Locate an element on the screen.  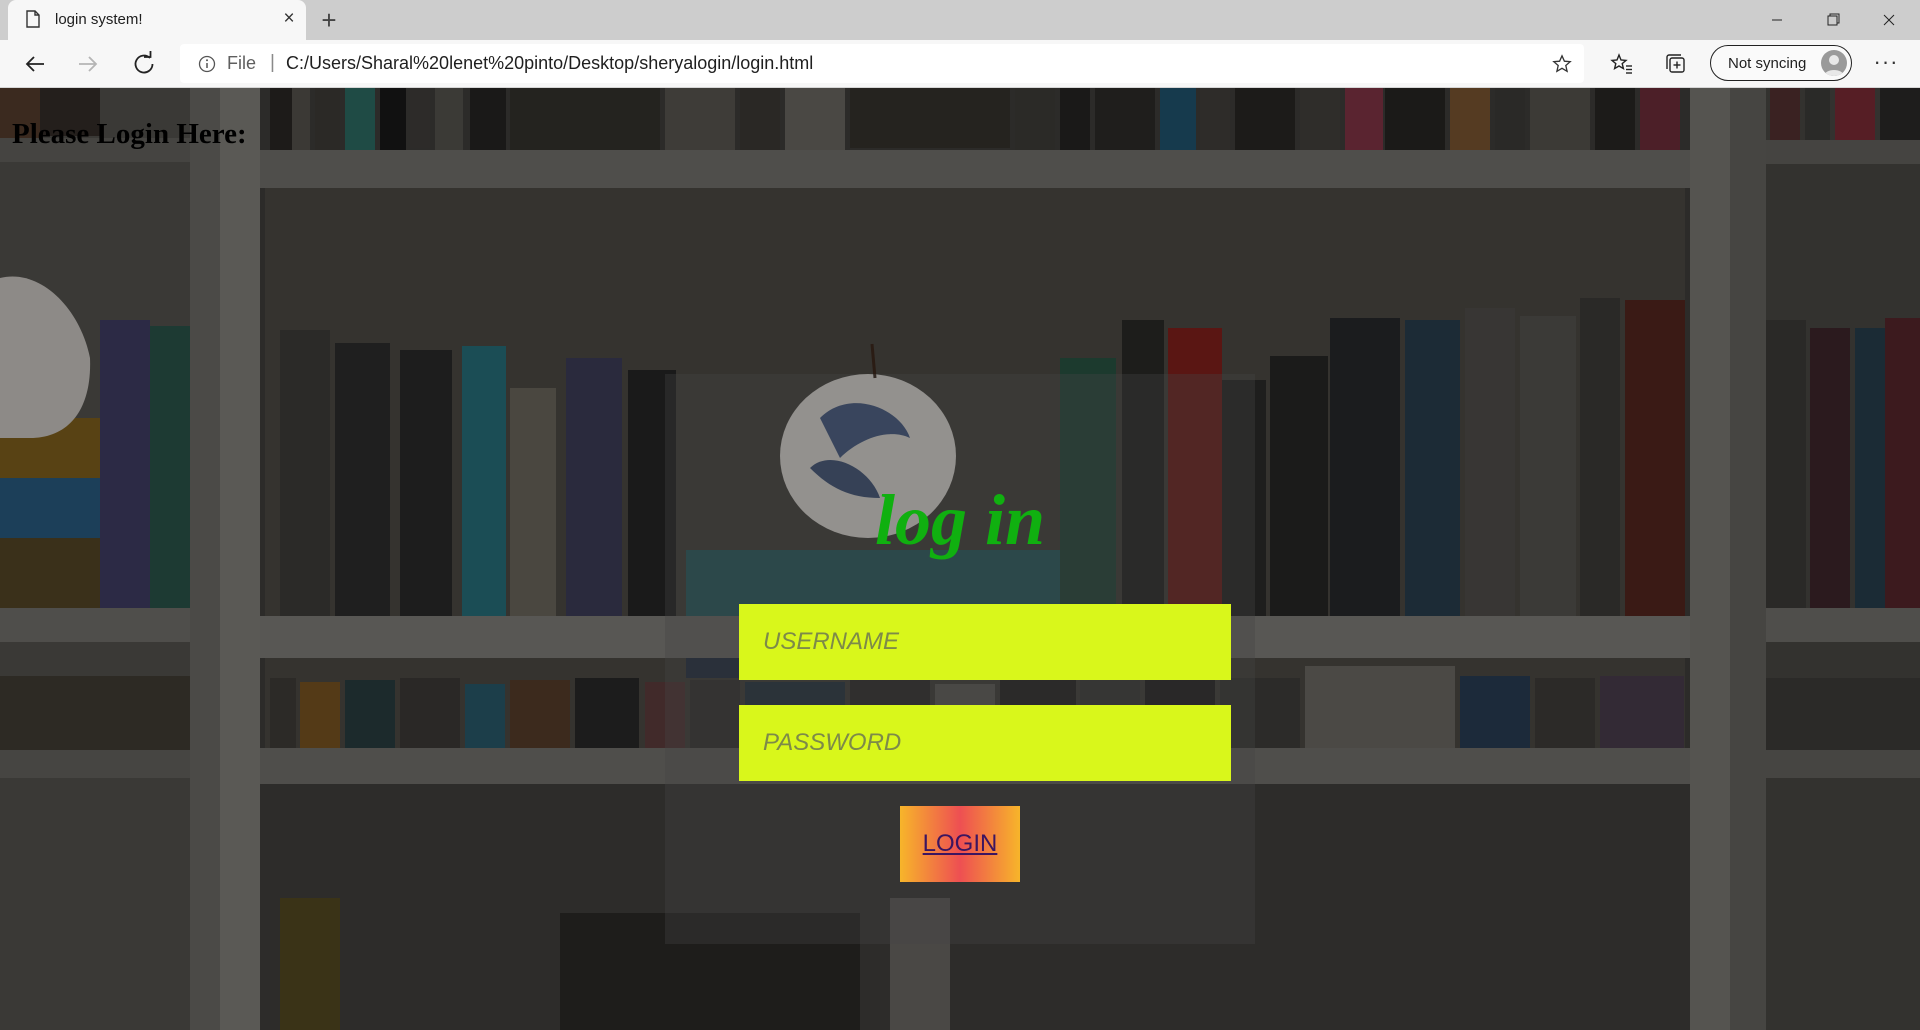
new-tab-icon: + is located at coordinates (329, 20).